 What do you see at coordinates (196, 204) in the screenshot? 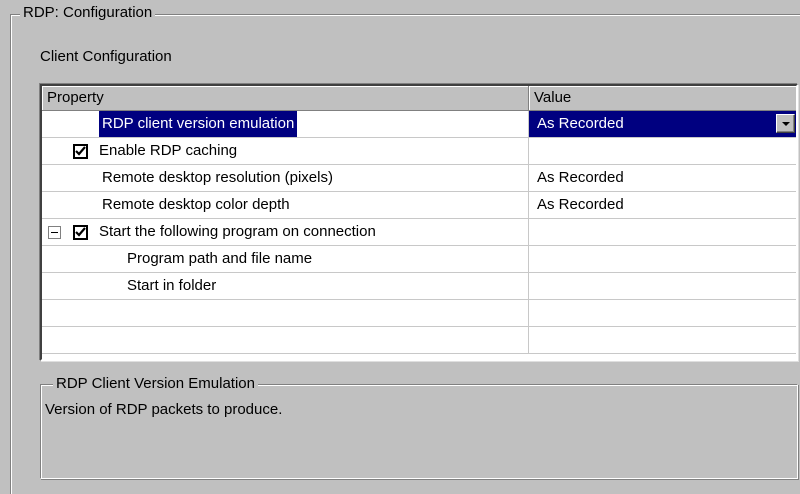
I see `property-label: Remote desktop color depth` at bounding box center [196, 204].